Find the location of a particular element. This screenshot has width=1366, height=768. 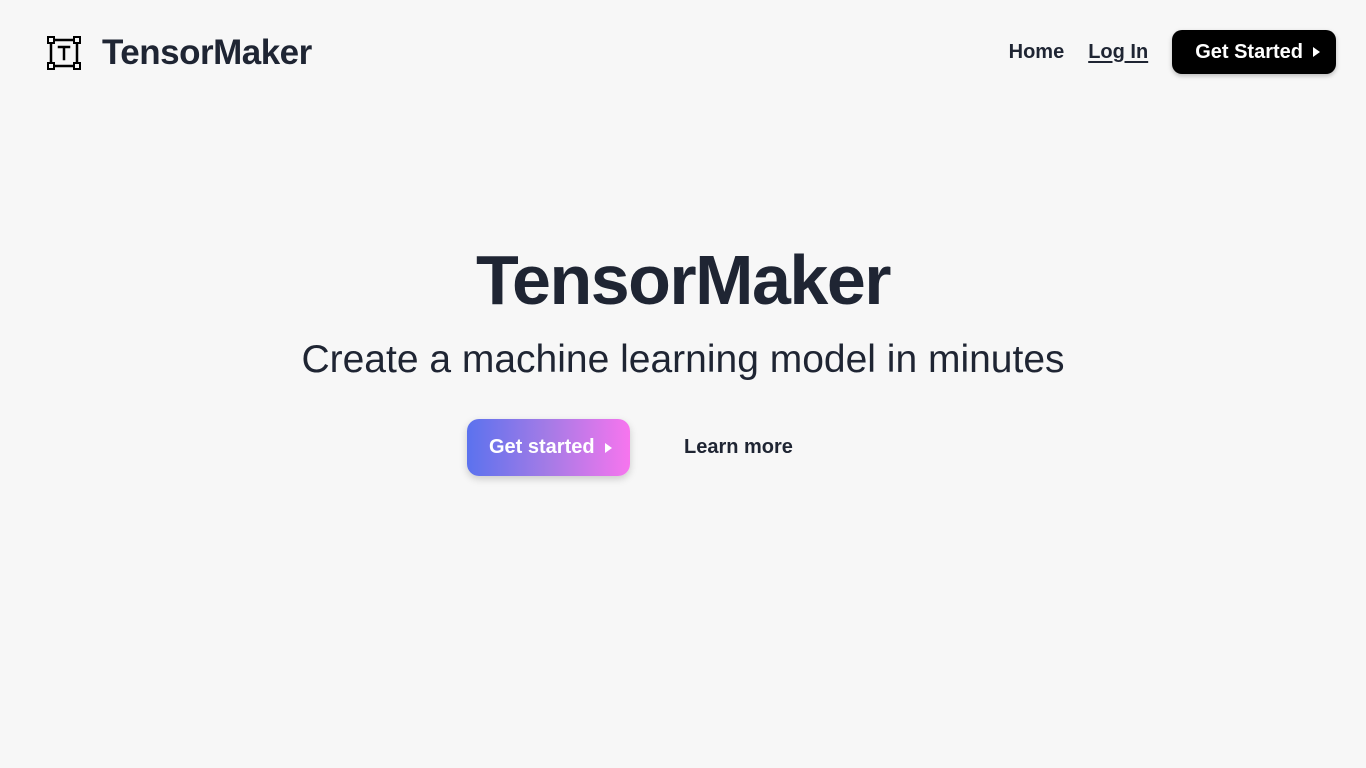

header-get-started-button: Get Started is located at coordinates (1254, 52).